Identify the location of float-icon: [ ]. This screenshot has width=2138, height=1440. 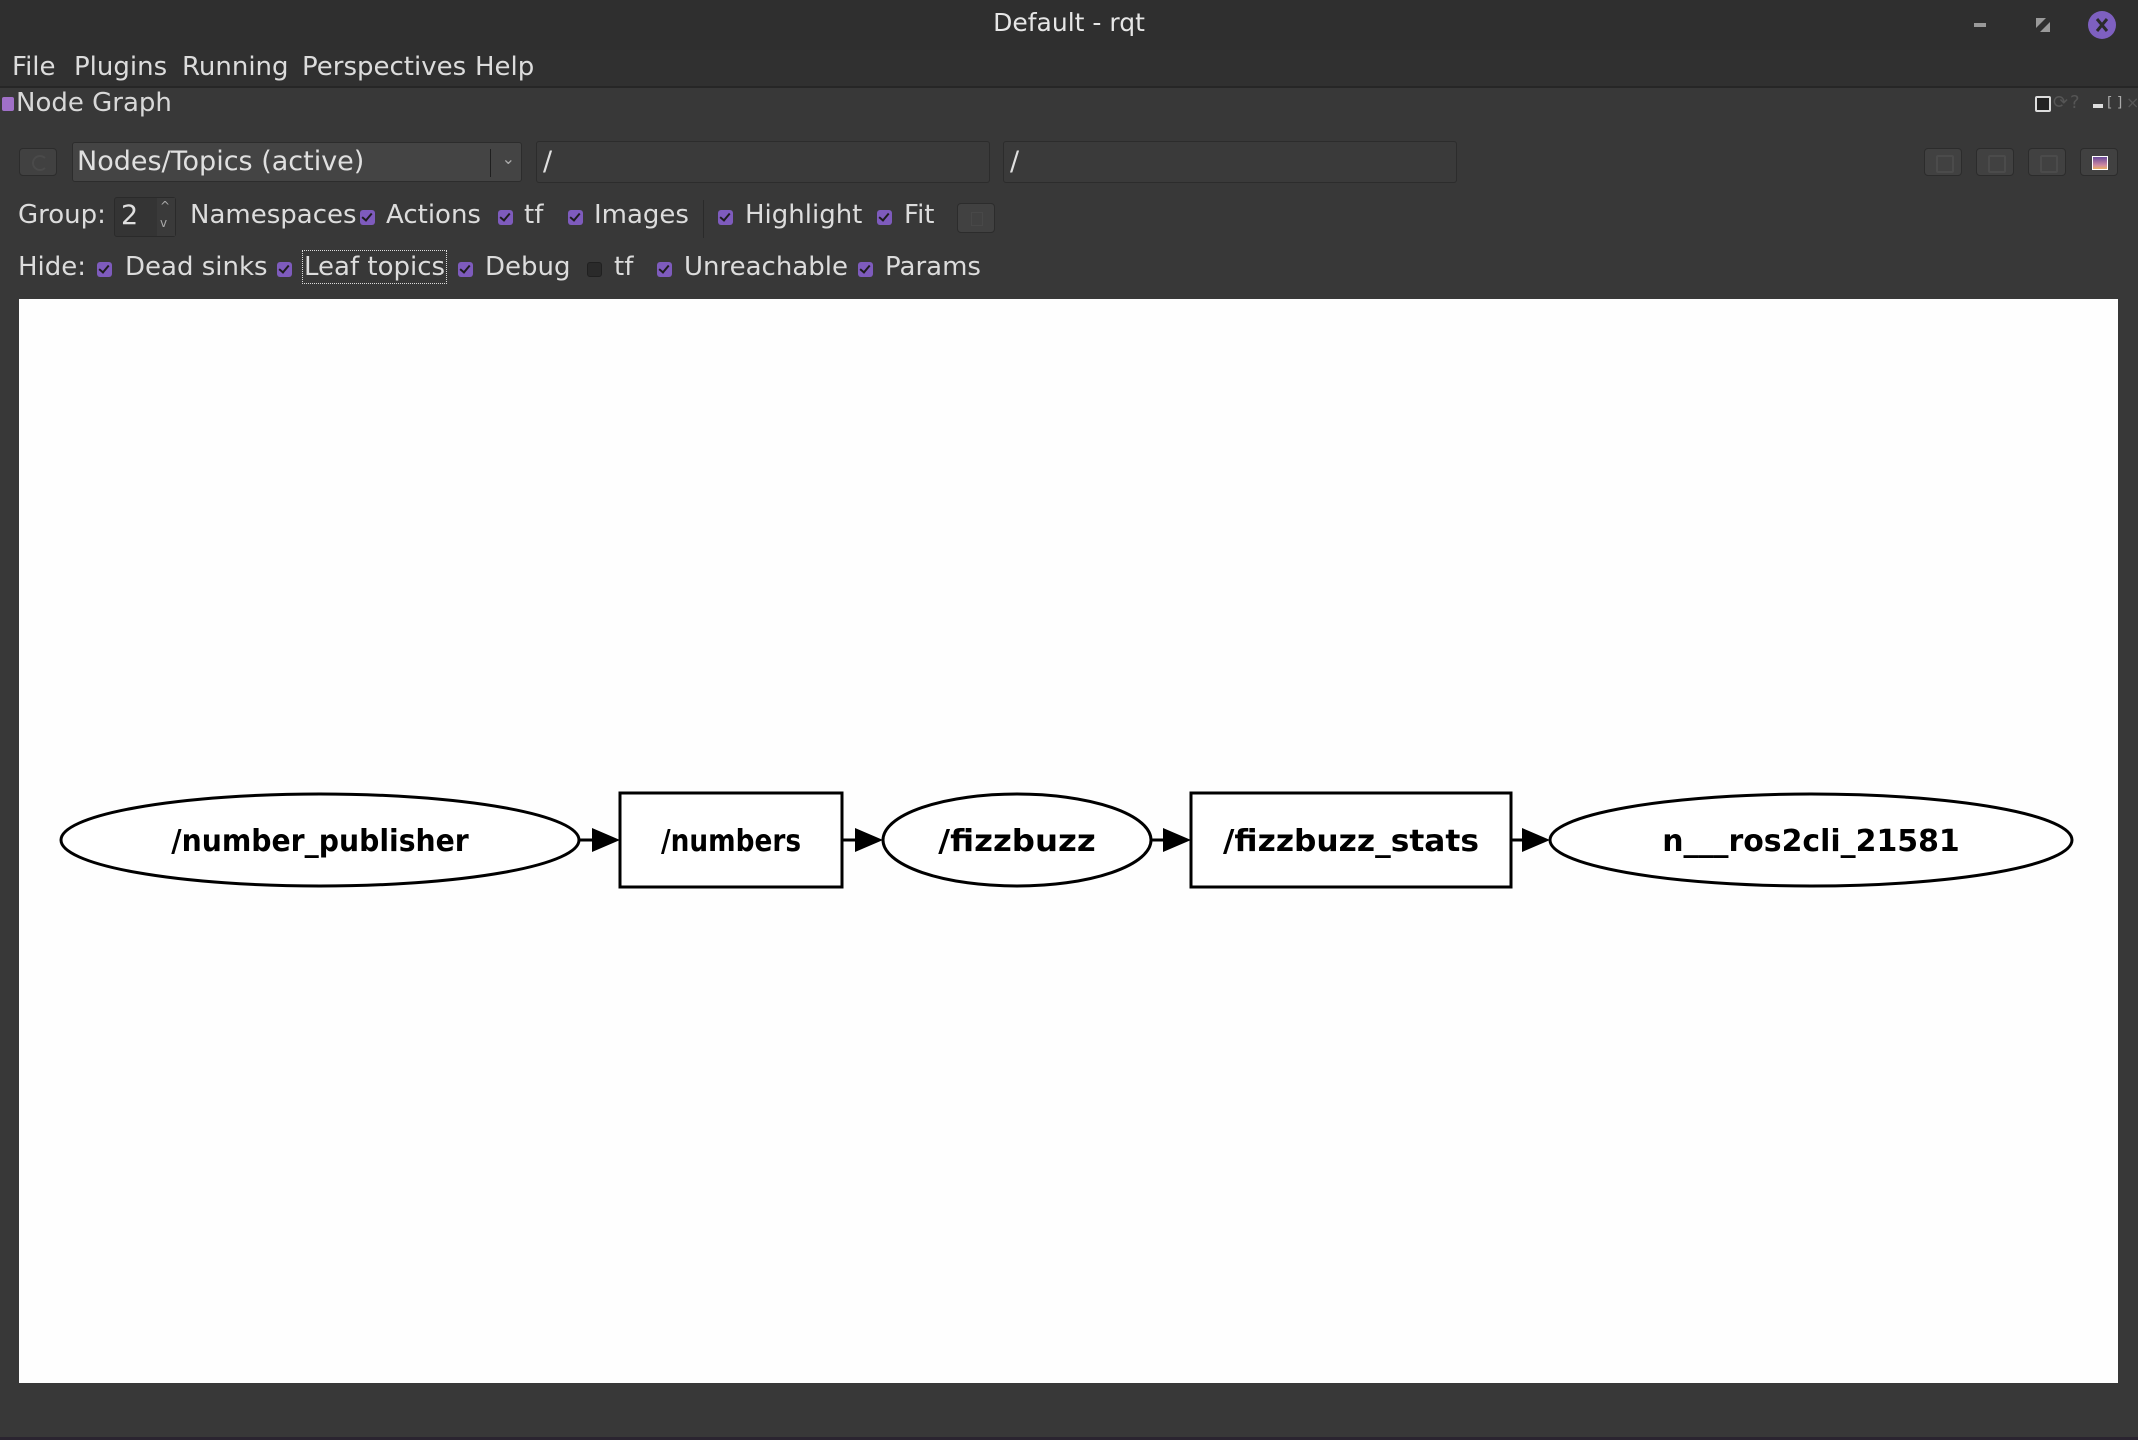
(2114, 103).